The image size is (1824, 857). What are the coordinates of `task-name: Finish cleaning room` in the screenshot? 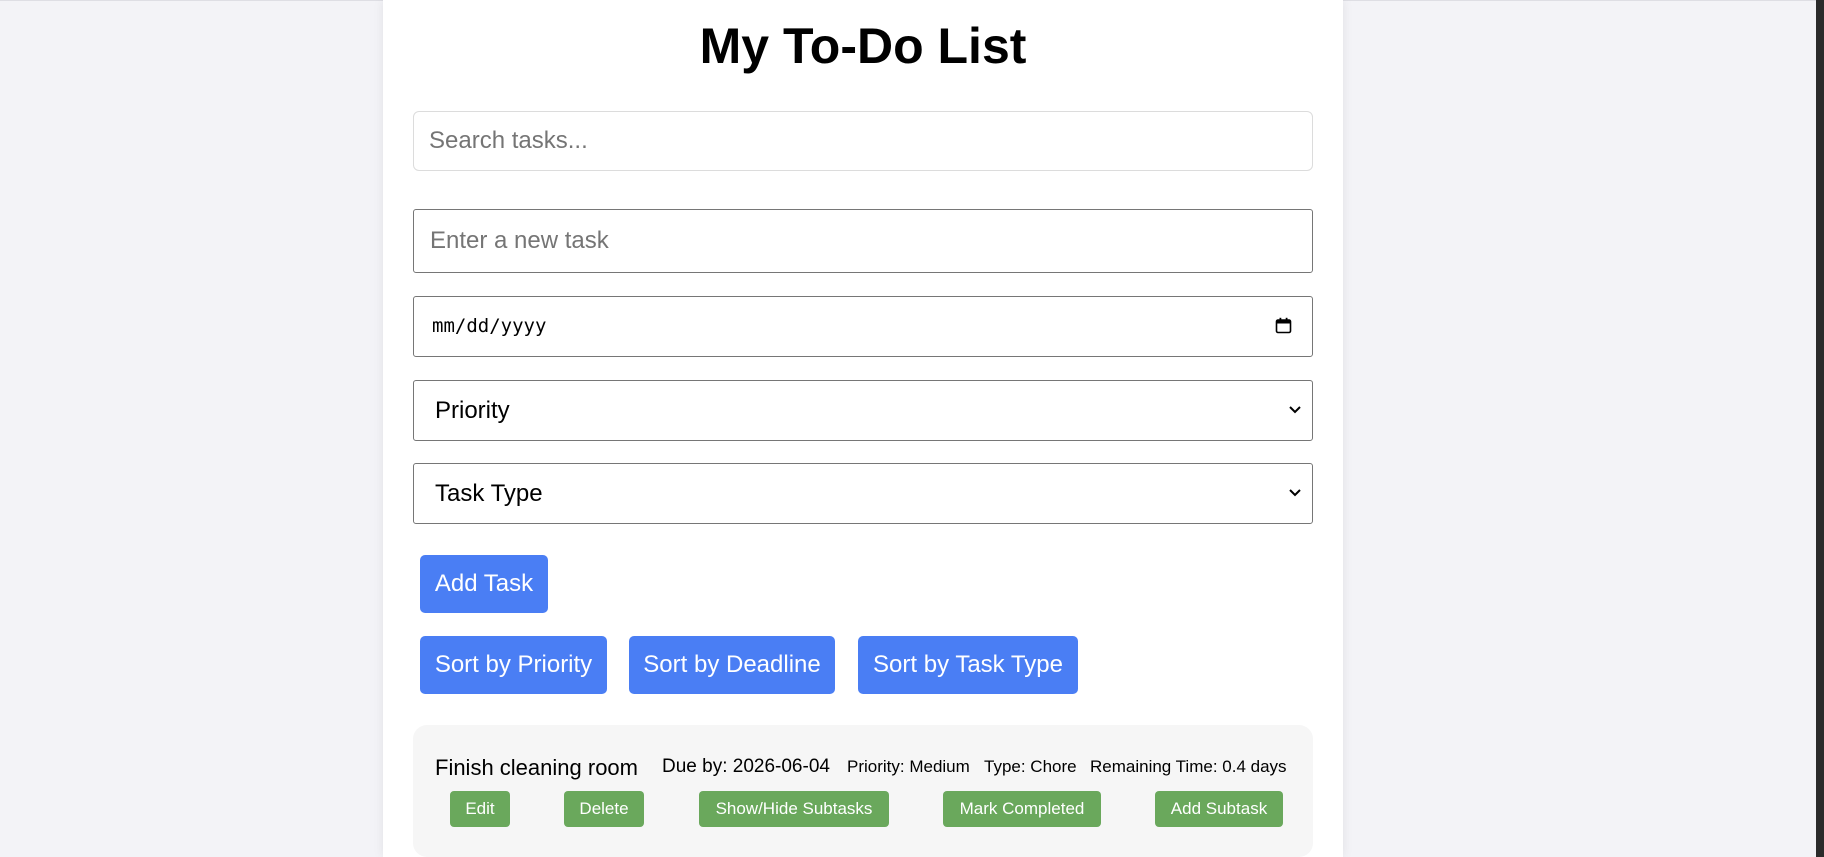 It's located at (536, 767).